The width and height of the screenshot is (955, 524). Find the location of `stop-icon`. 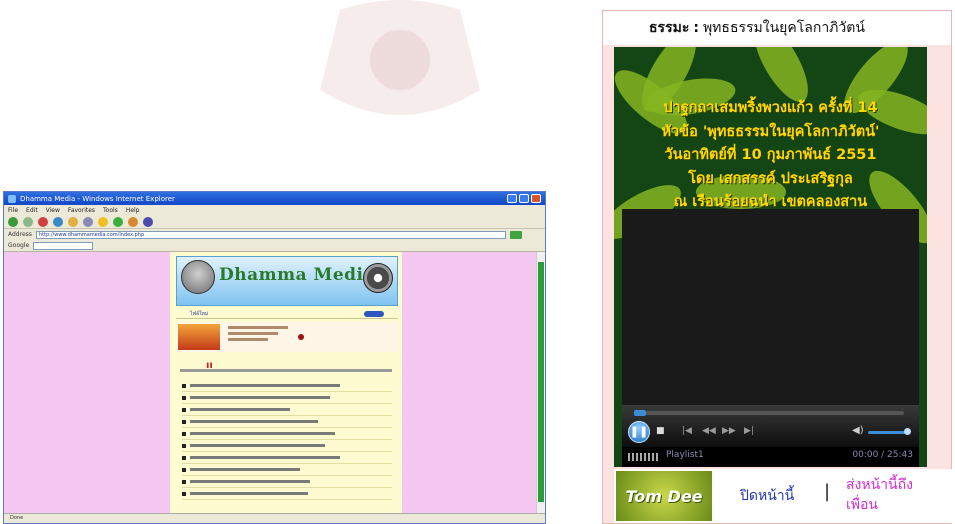

stop-icon is located at coordinates (43, 221).